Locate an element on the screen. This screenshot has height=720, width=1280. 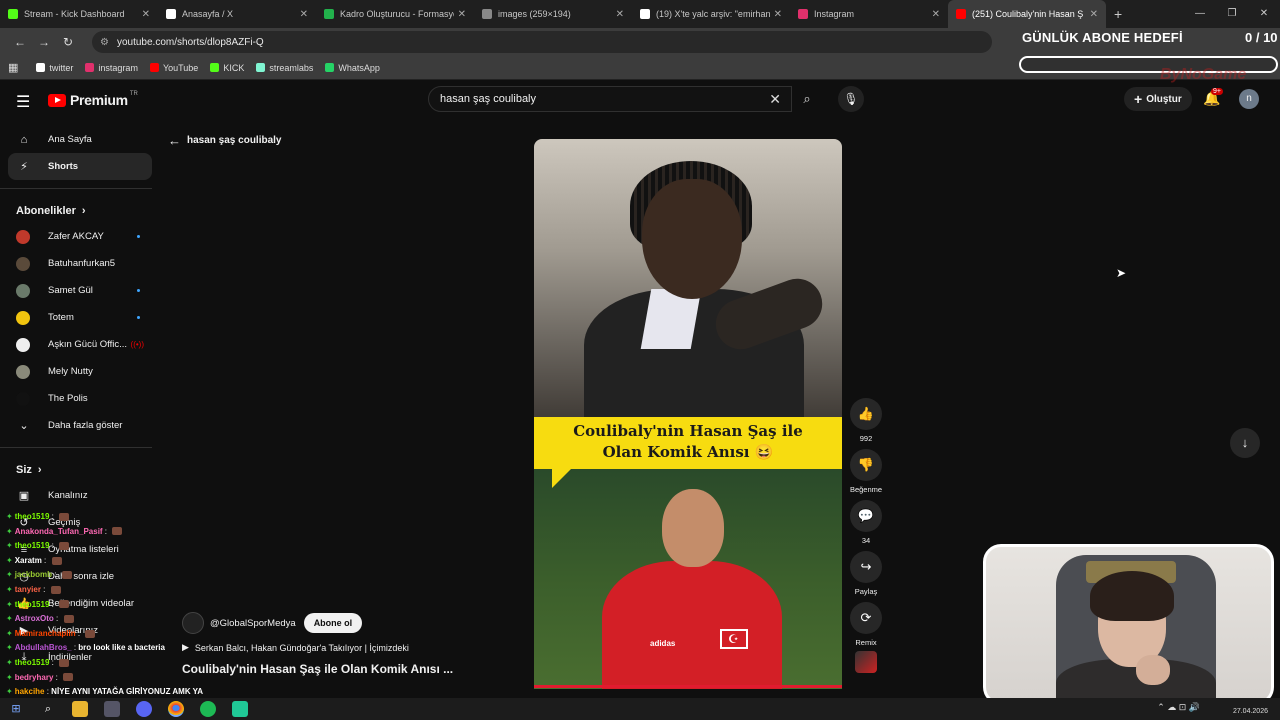
subscription-item: Aşkın Gücü Offic... ((•)) is located at coordinates (80, 344).